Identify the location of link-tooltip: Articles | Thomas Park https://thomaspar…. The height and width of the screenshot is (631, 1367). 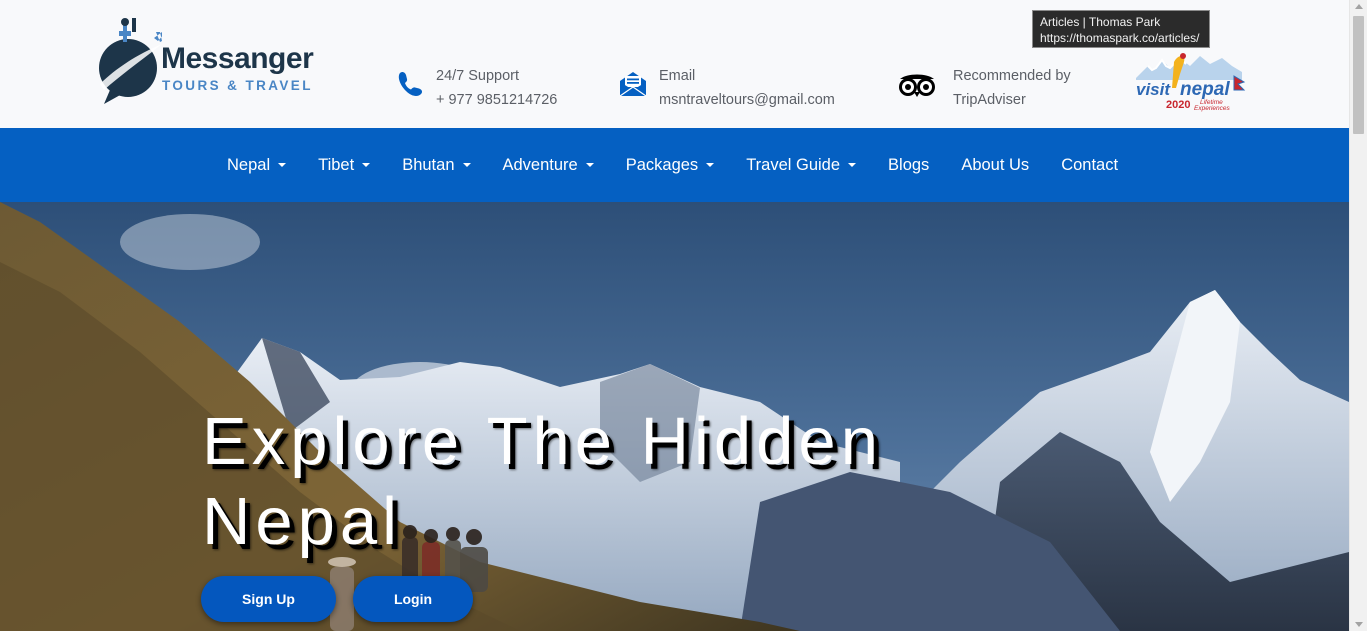
(1121, 29).